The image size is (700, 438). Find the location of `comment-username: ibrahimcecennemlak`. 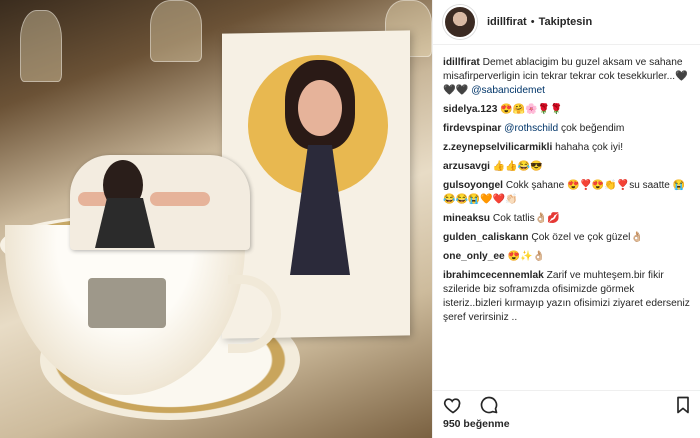

comment-username: ibrahimcecennemlak is located at coordinates (493, 275).